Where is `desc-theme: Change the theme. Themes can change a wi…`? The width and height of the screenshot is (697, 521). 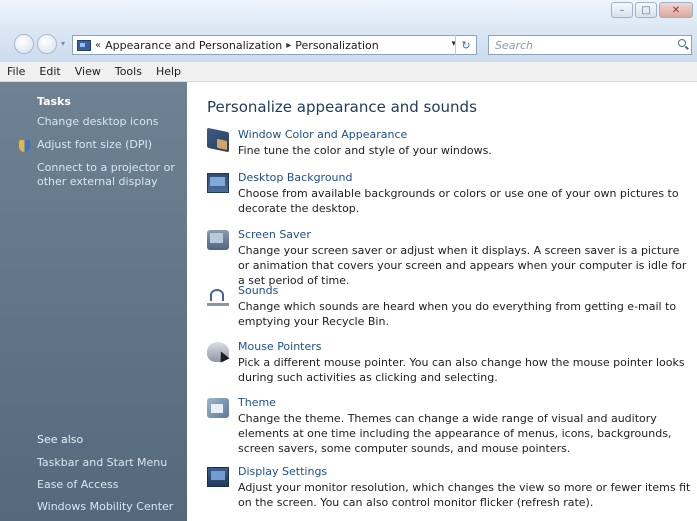
desc-theme: Change the theme. Themes can change a wi… is located at coordinates (455, 433).